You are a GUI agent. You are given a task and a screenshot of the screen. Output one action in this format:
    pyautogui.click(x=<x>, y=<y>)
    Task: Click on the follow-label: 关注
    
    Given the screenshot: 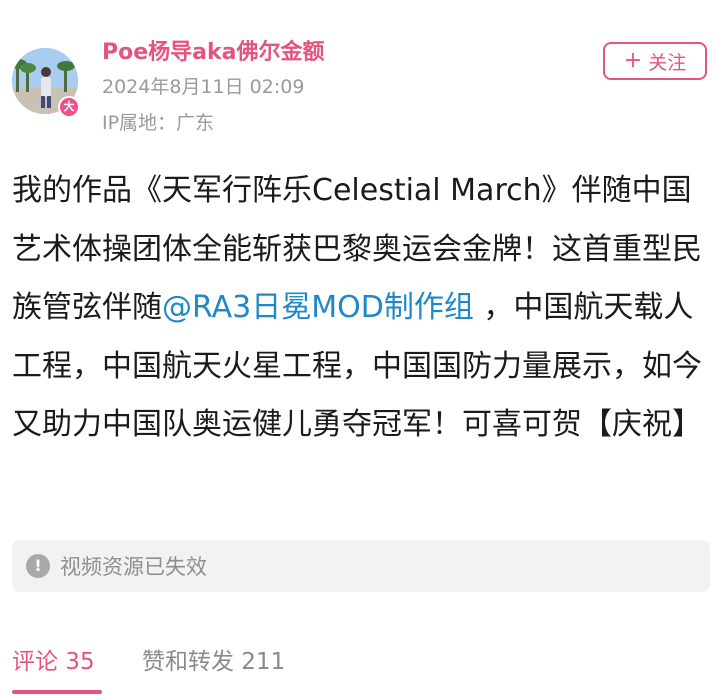 What is the action you would take?
    pyautogui.click(x=667, y=62)
    